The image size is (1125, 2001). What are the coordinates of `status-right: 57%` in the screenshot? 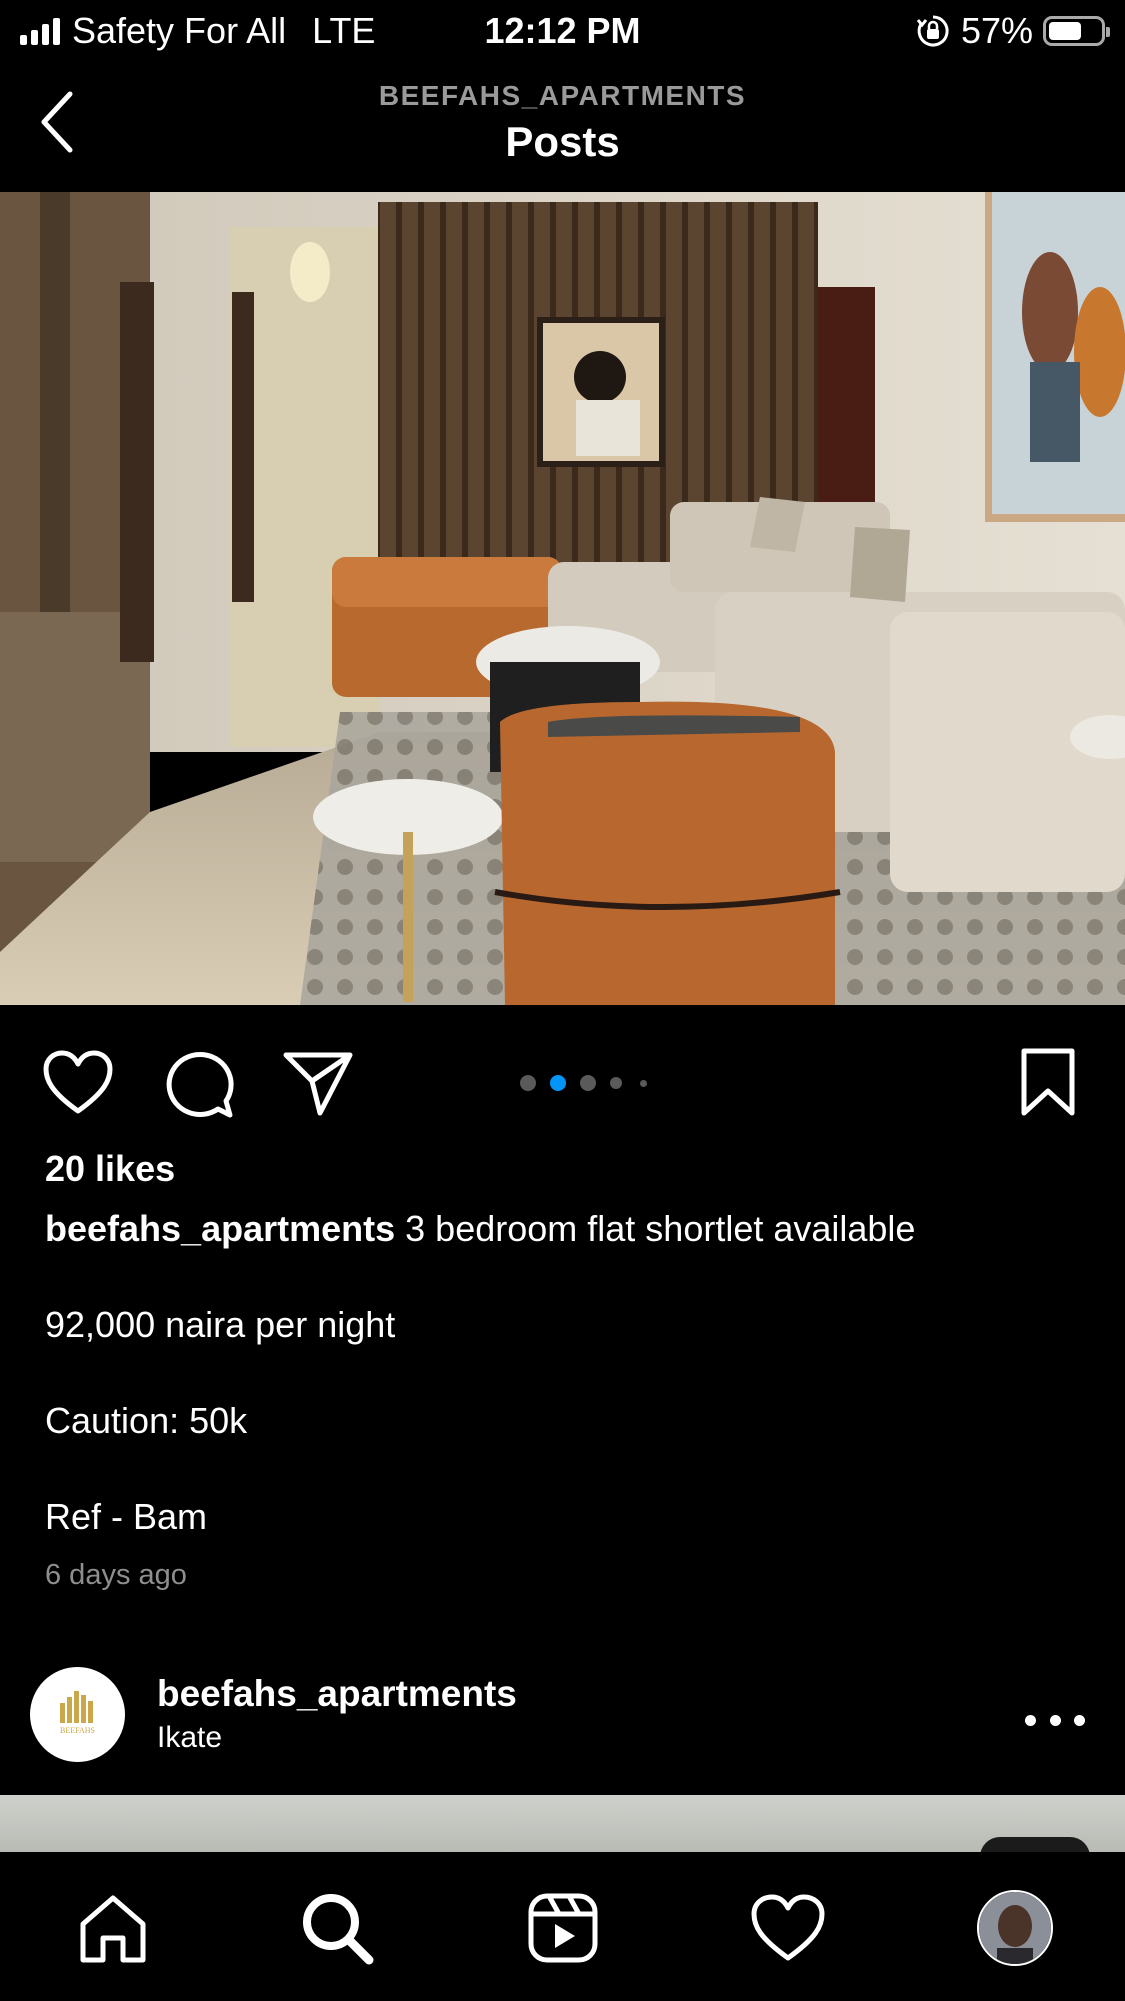 It's located at (1012, 31).